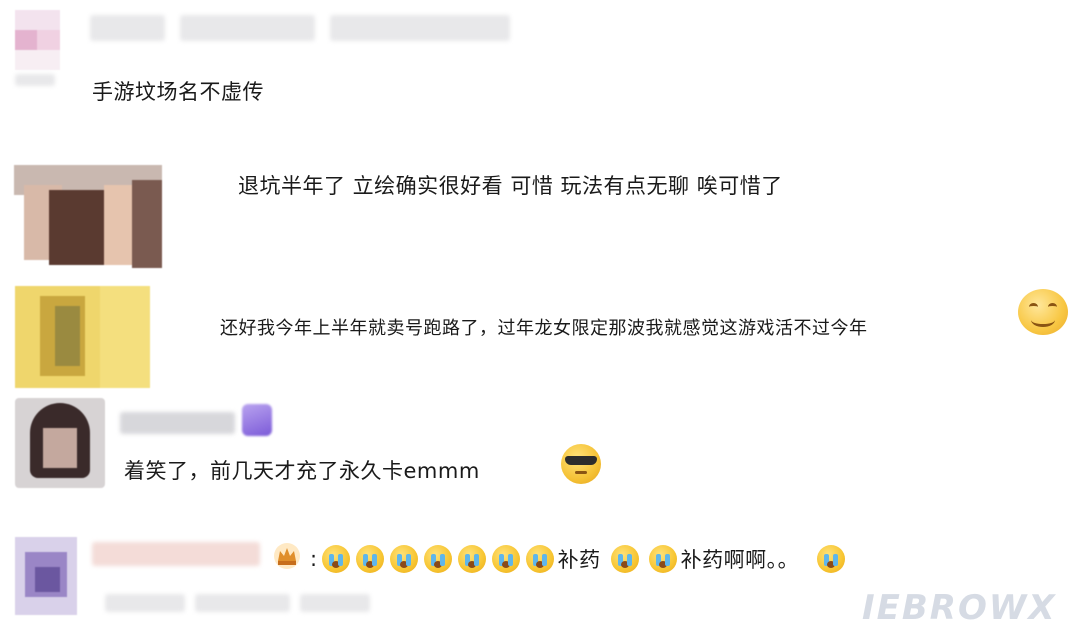 This screenshot has height=638, width=1080. What do you see at coordinates (1043, 312) in the screenshot?
I see `smile-emoji-icon` at bounding box center [1043, 312].